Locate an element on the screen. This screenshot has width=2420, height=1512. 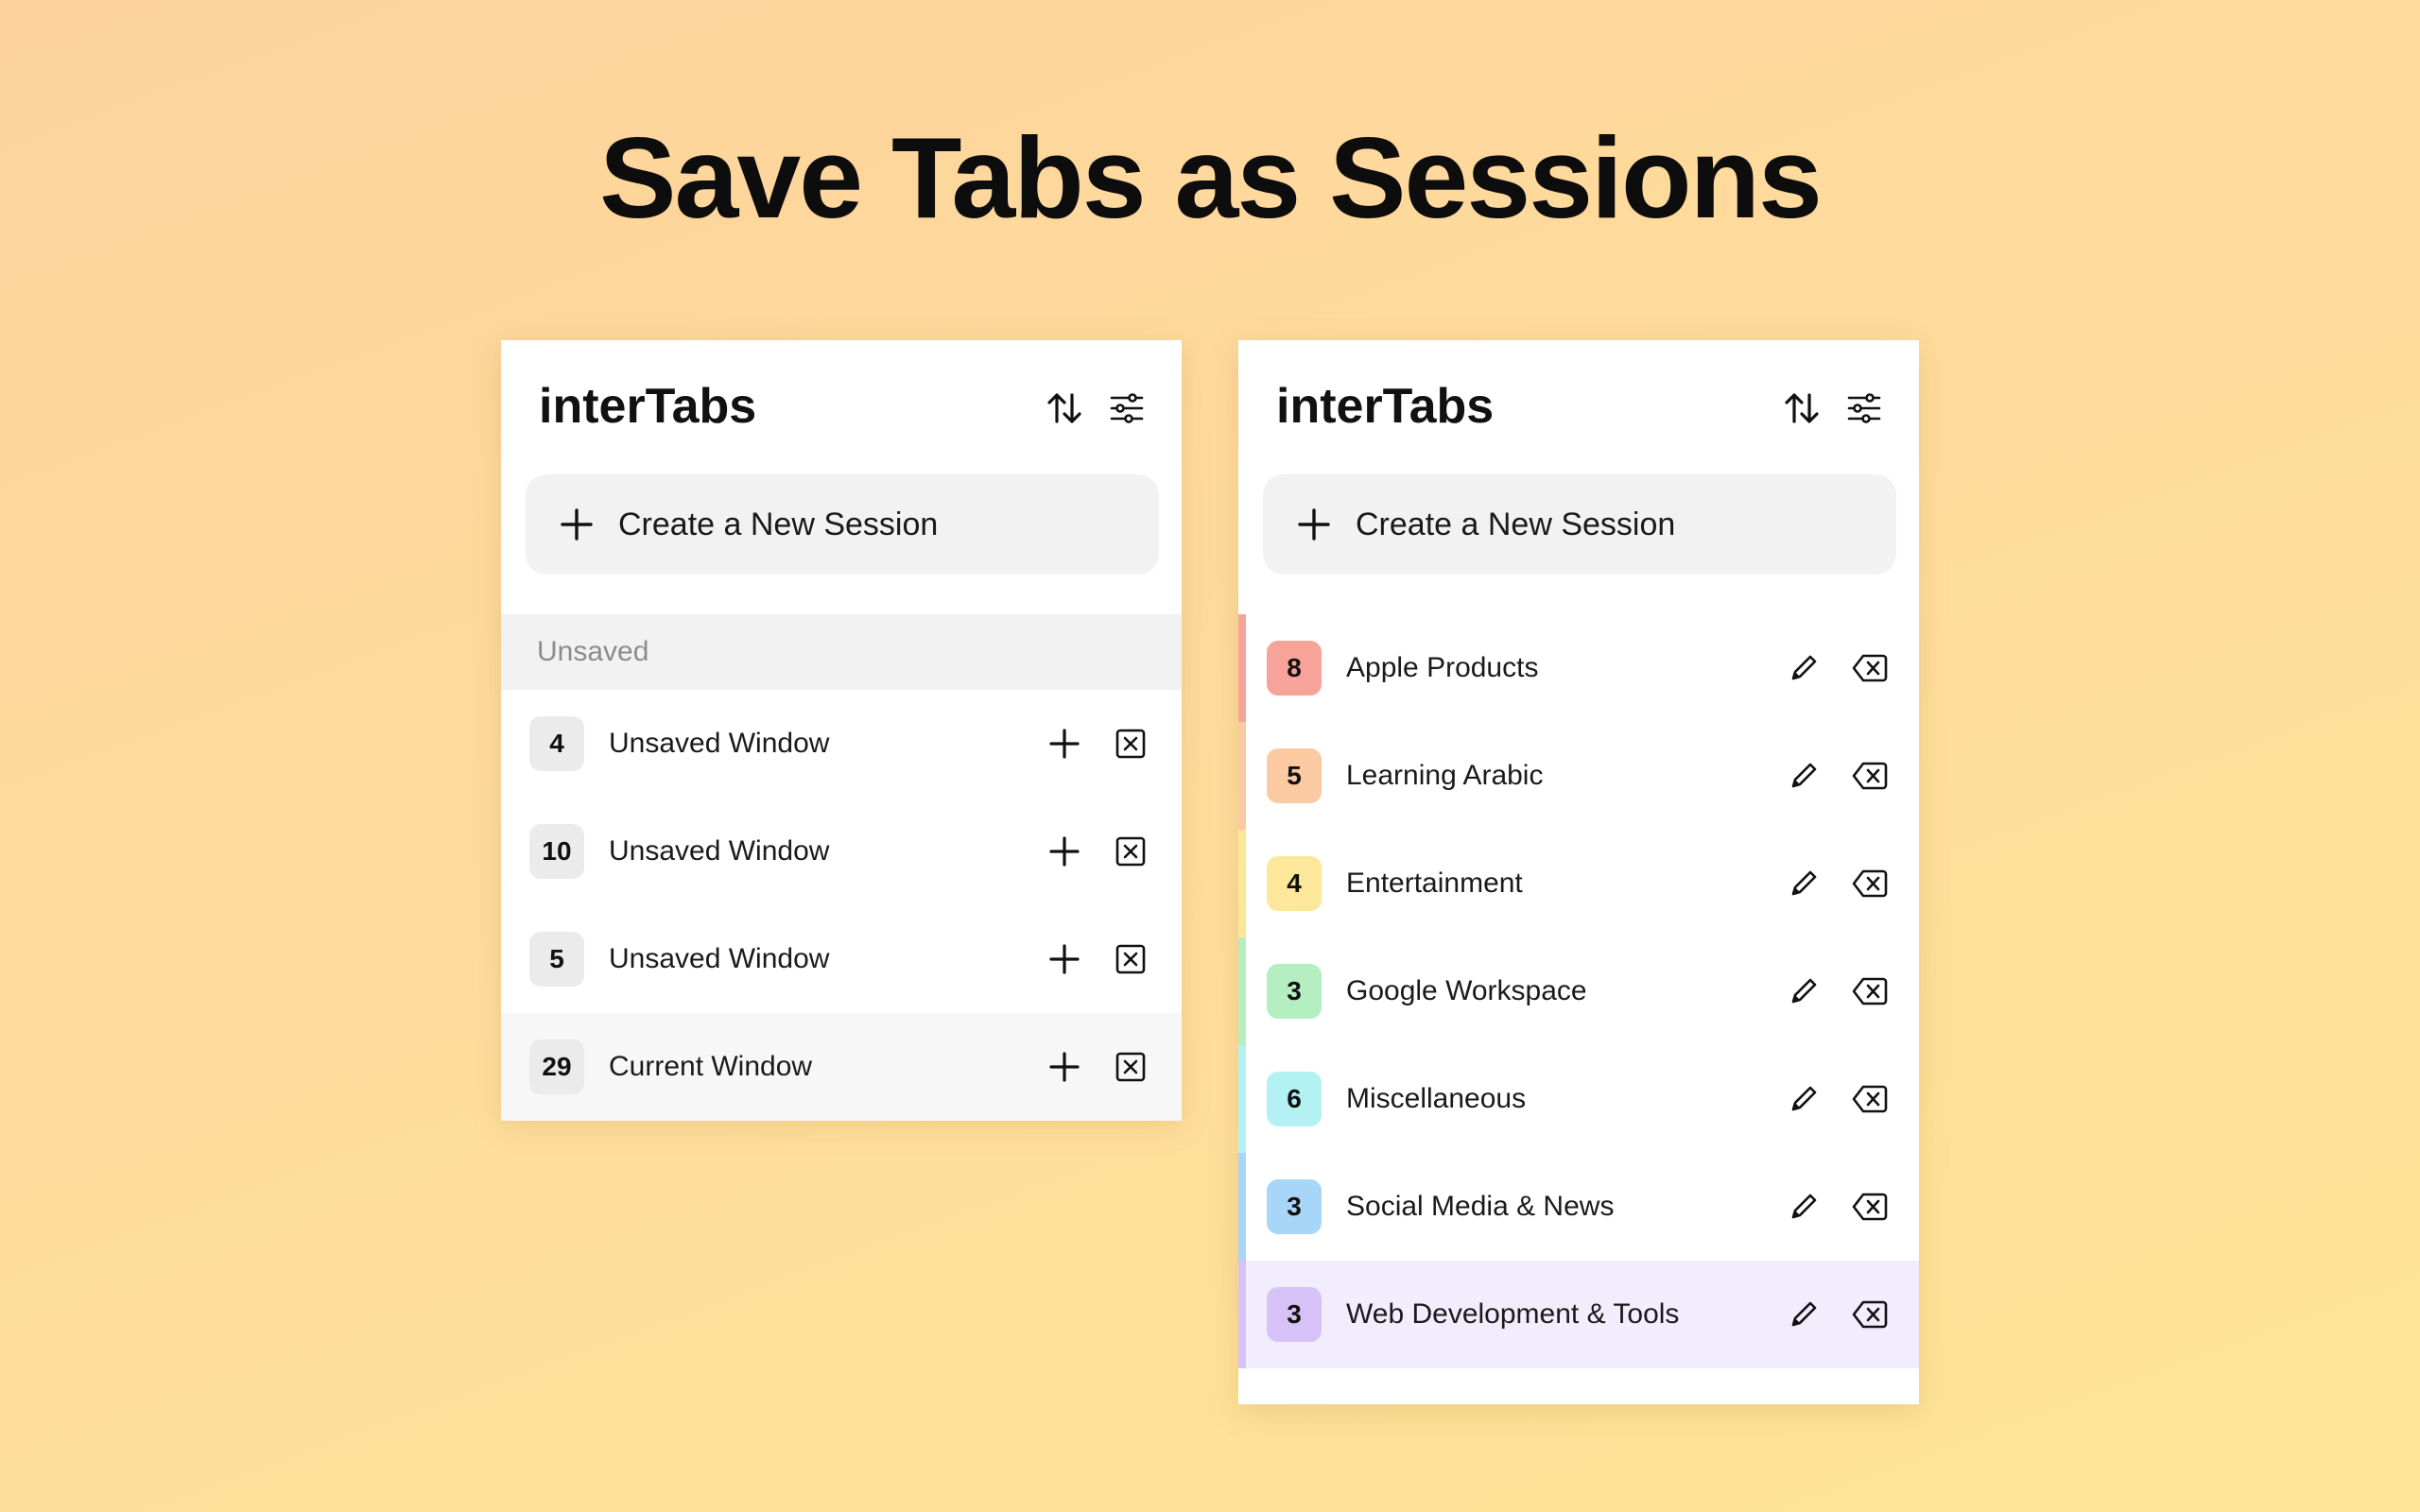
session-label: Learning Arabic is located at coordinates (1445, 775).